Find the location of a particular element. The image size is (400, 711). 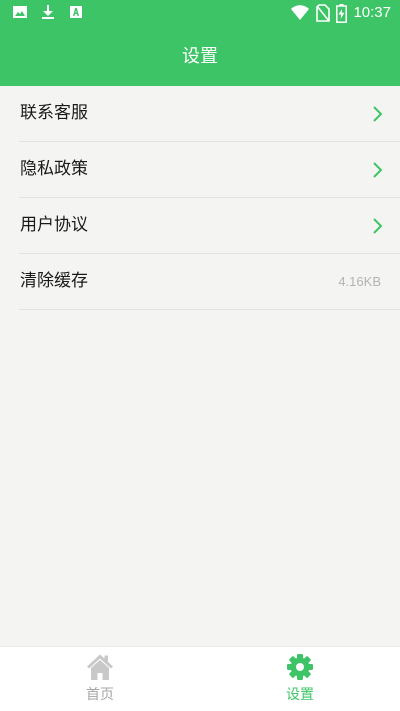

app-header: 10:37 设置 is located at coordinates (200, 43).